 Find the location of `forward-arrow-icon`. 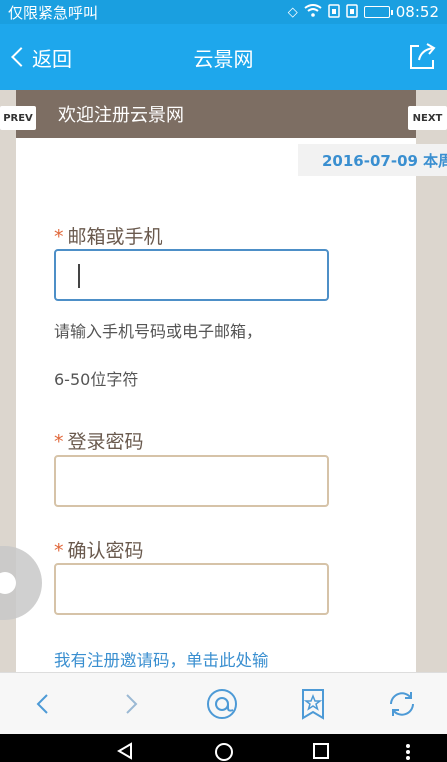

forward-arrow-icon is located at coordinates (132, 704).